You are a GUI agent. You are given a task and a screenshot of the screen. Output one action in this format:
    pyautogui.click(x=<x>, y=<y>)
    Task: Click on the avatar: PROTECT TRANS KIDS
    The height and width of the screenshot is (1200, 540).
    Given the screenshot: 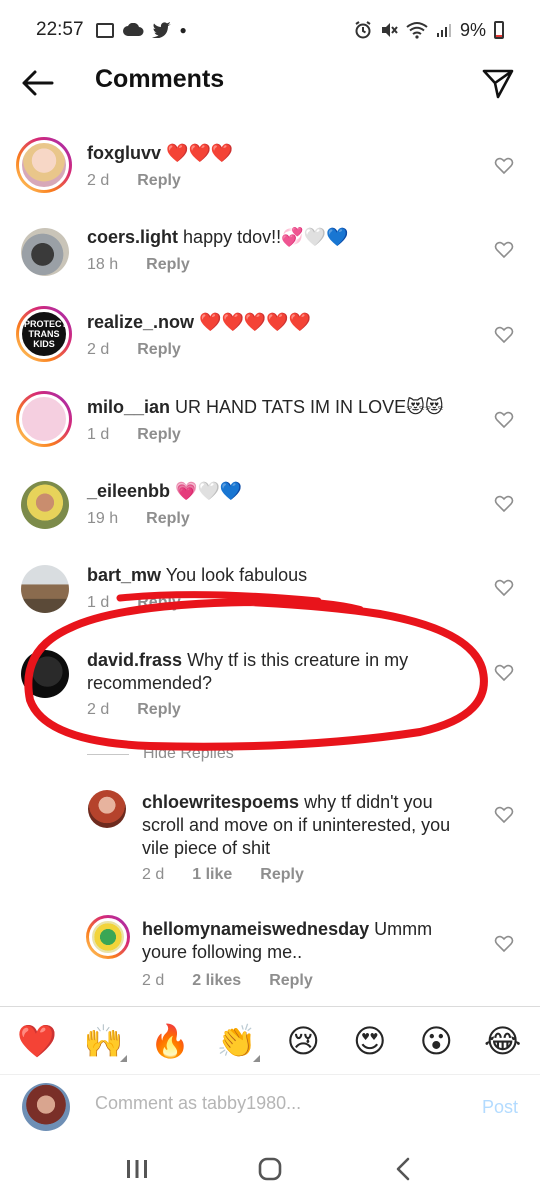 What is the action you would take?
    pyautogui.click(x=44, y=334)
    